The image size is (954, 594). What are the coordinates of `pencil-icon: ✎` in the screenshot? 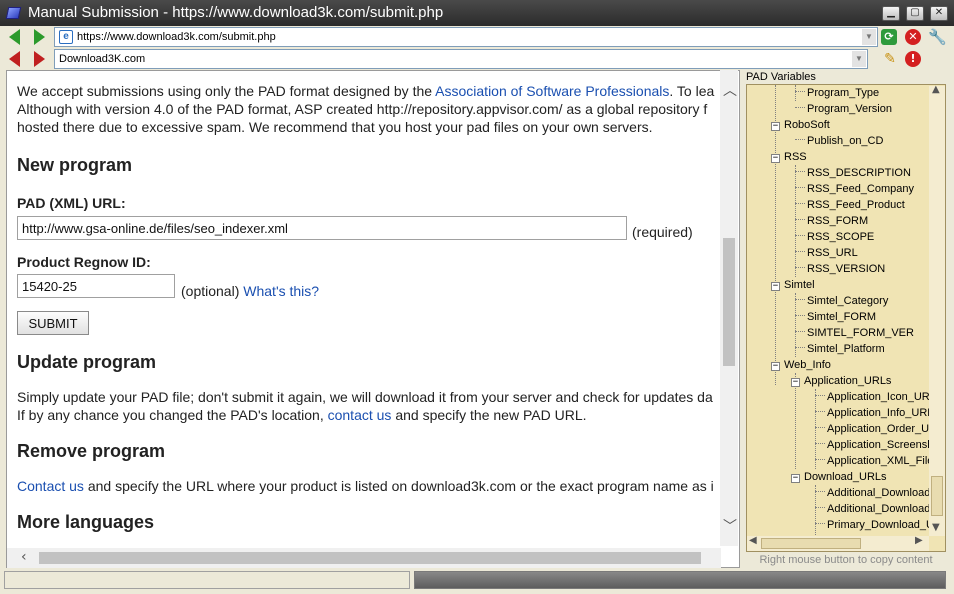 It's located at (890, 59).